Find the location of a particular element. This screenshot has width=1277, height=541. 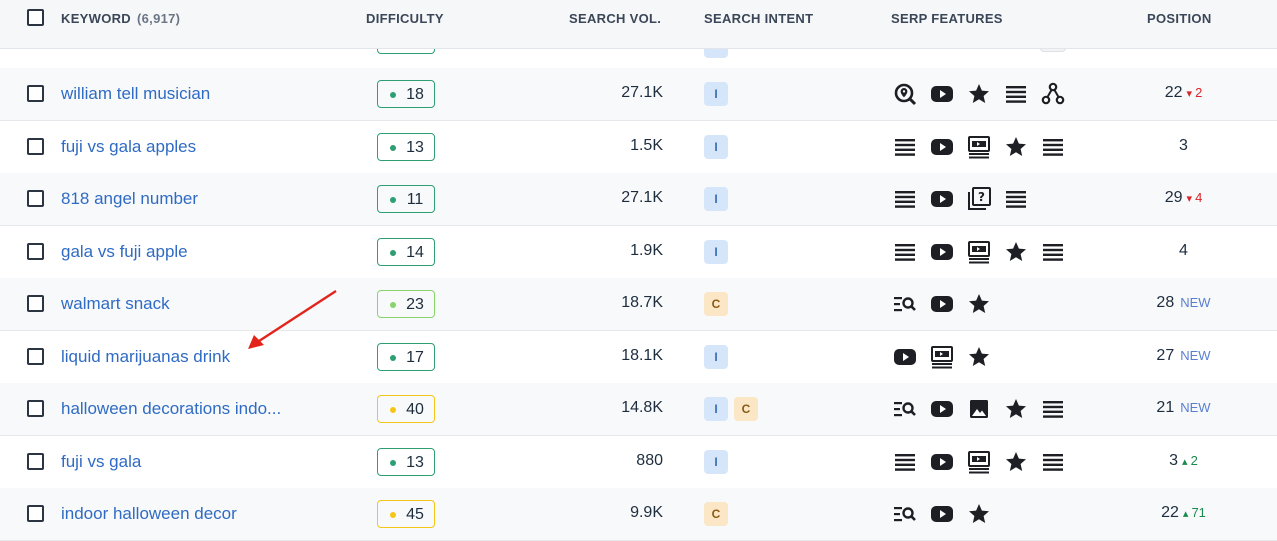

position-column-header: POSITION is located at coordinates (1179, 24).